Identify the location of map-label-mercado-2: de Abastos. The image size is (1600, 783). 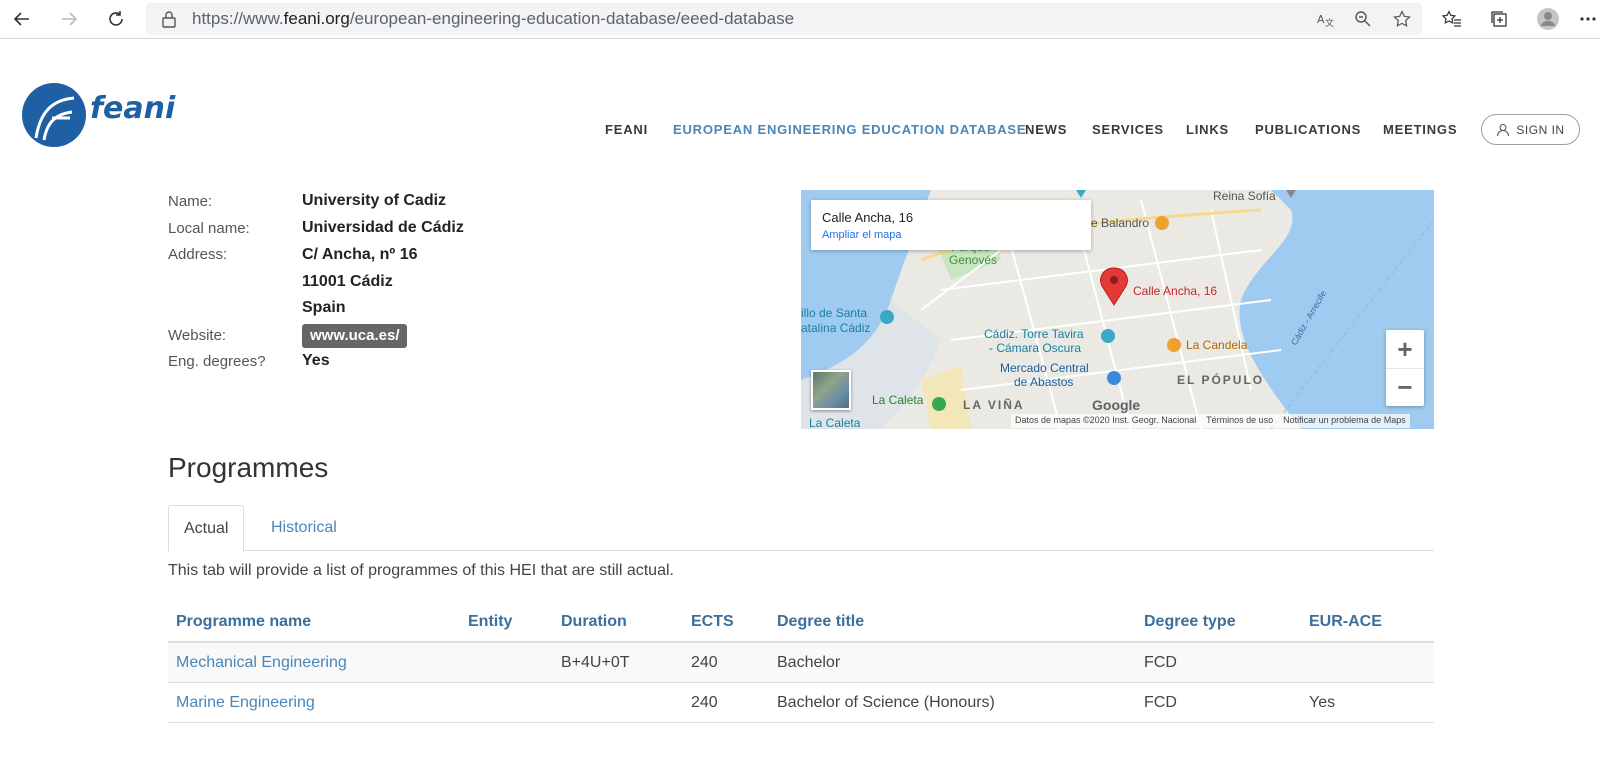
(1044, 382).